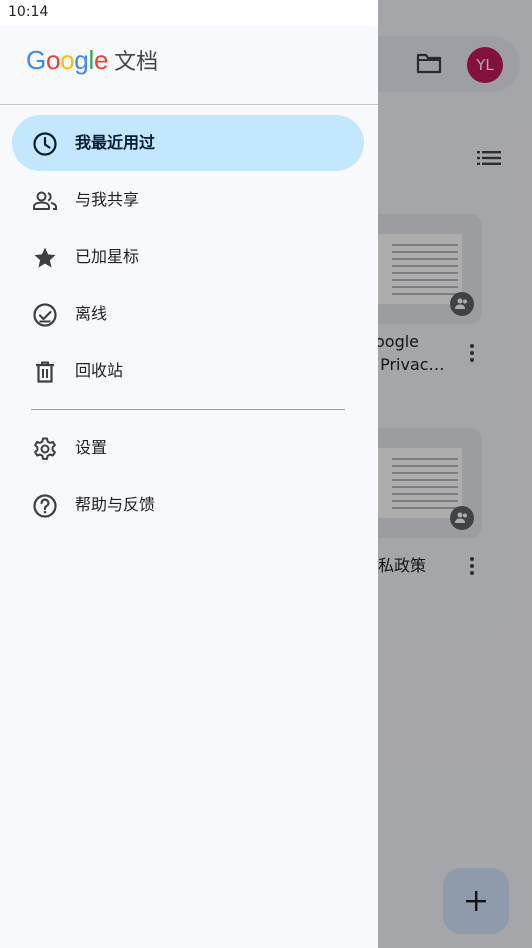 This screenshot has width=532, height=948. Describe the element at coordinates (45, 448) in the screenshot. I see `gear-icon` at that location.